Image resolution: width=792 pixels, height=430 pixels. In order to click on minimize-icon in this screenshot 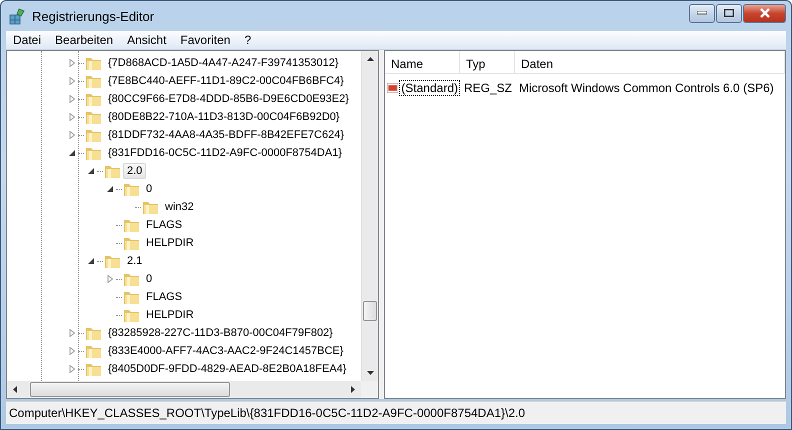, I will do `click(702, 13)`.